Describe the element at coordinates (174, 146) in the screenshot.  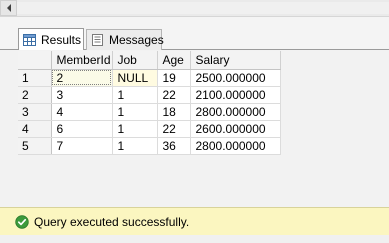
I see `cell-age: 36` at that location.